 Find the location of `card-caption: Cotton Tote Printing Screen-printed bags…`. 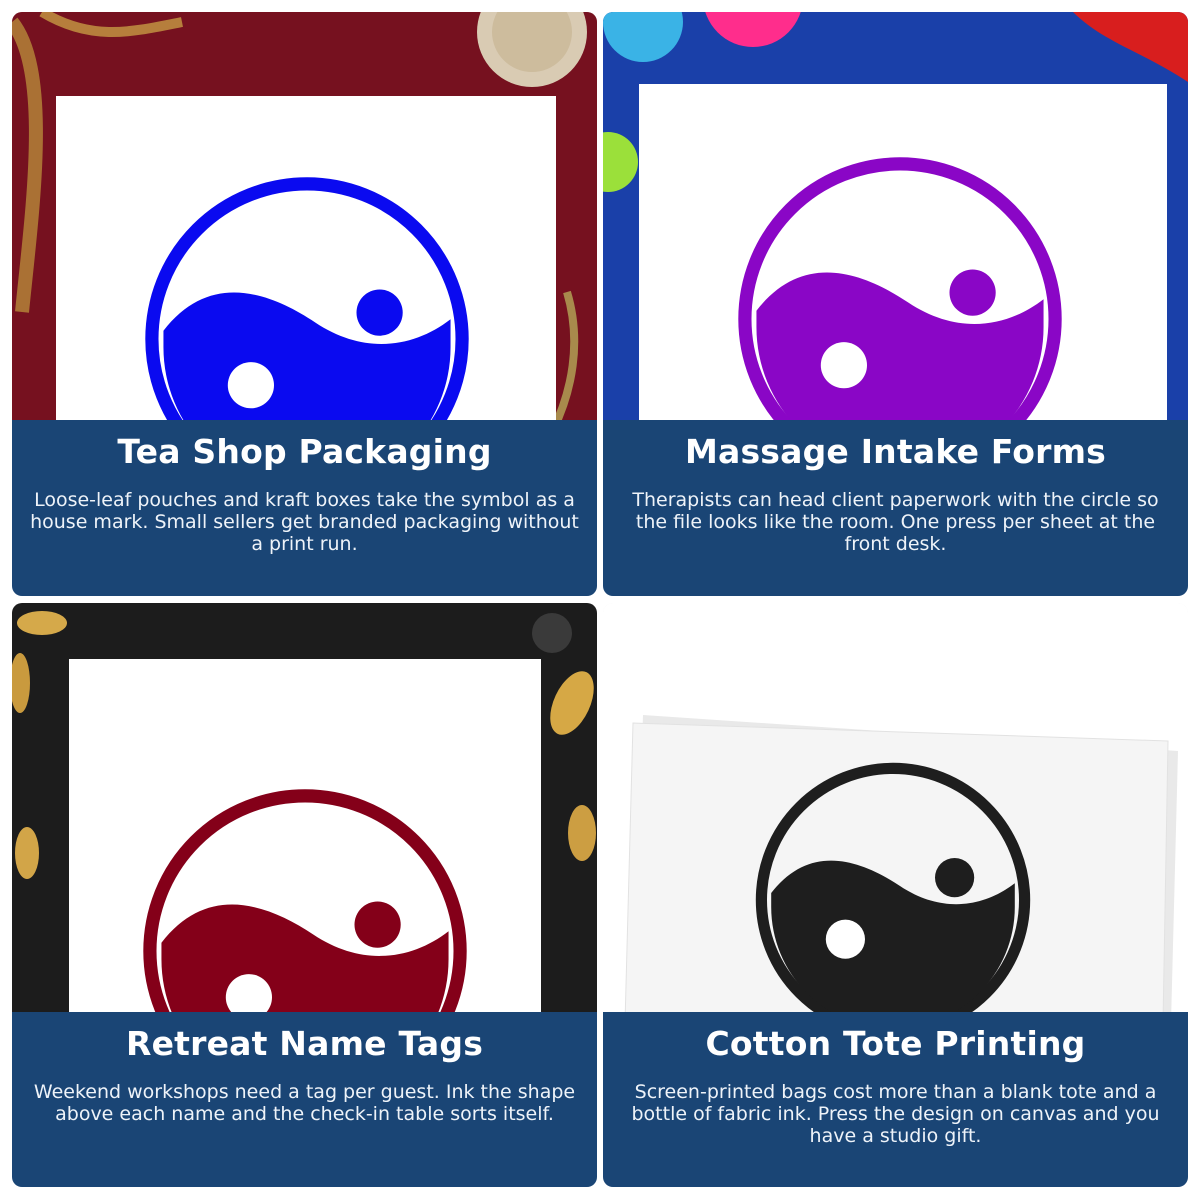

card-caption: Cotton Tote Printing Screen-printed bags… is located at coordinates (895, 1099).